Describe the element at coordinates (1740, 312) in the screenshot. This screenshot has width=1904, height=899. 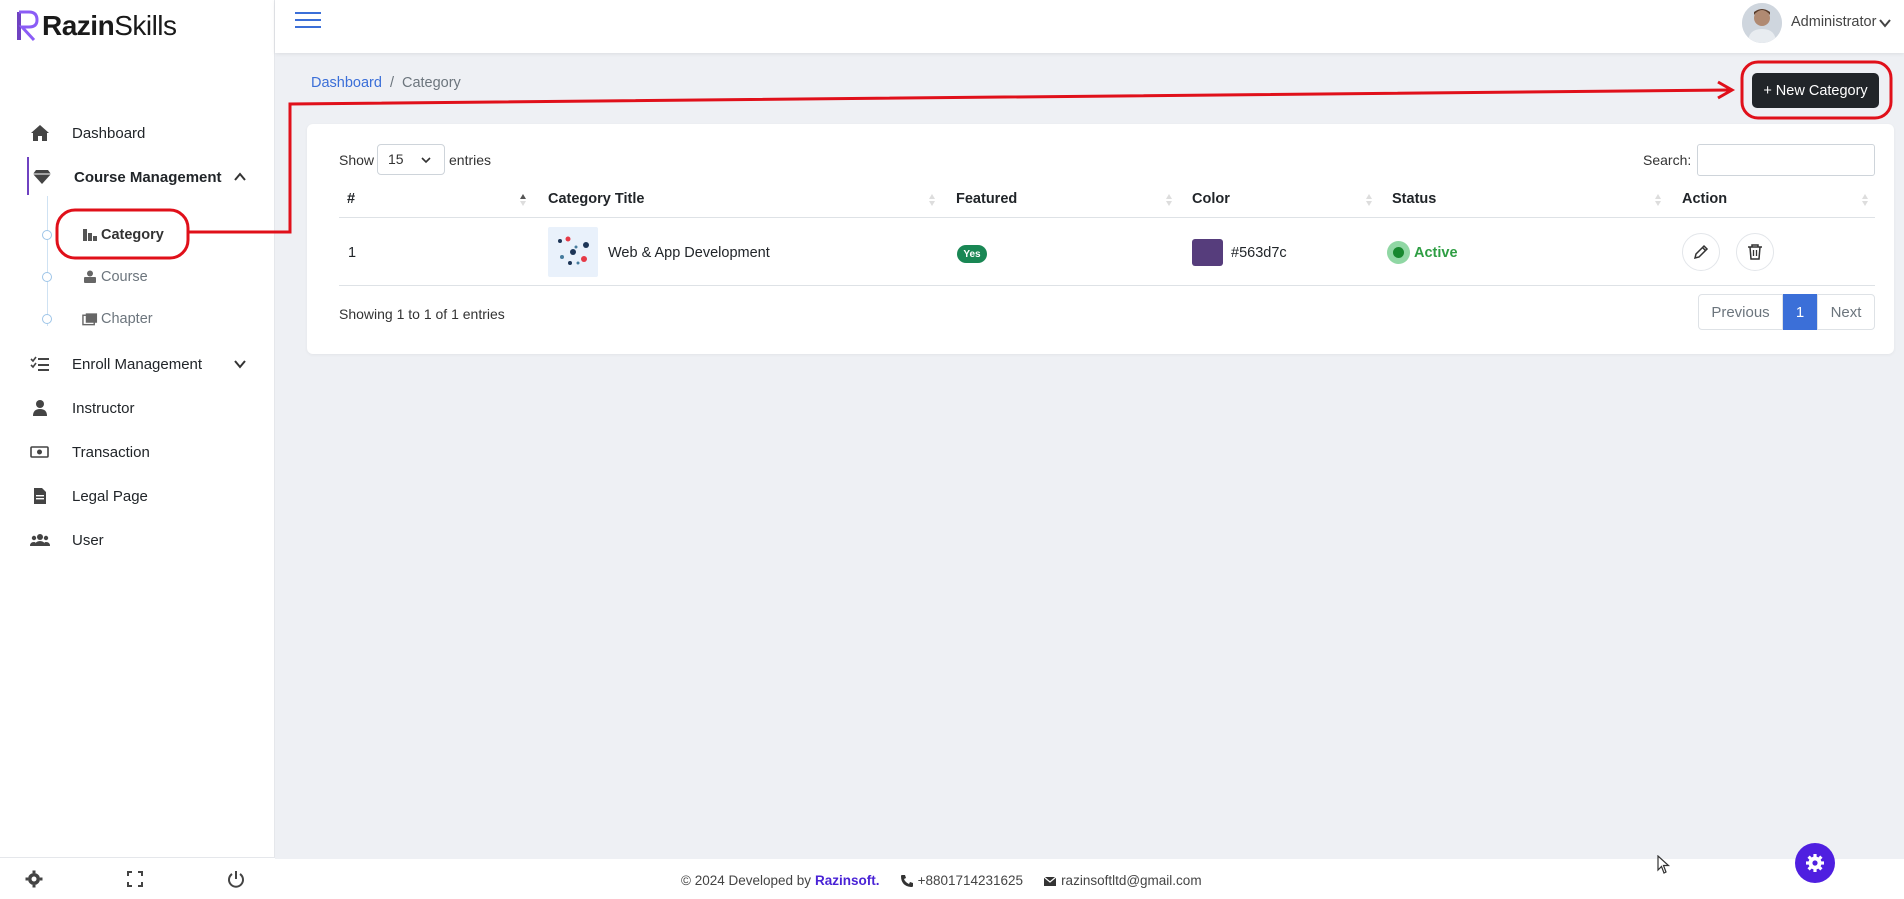
I see `previous-page-button: Previous` at that location.